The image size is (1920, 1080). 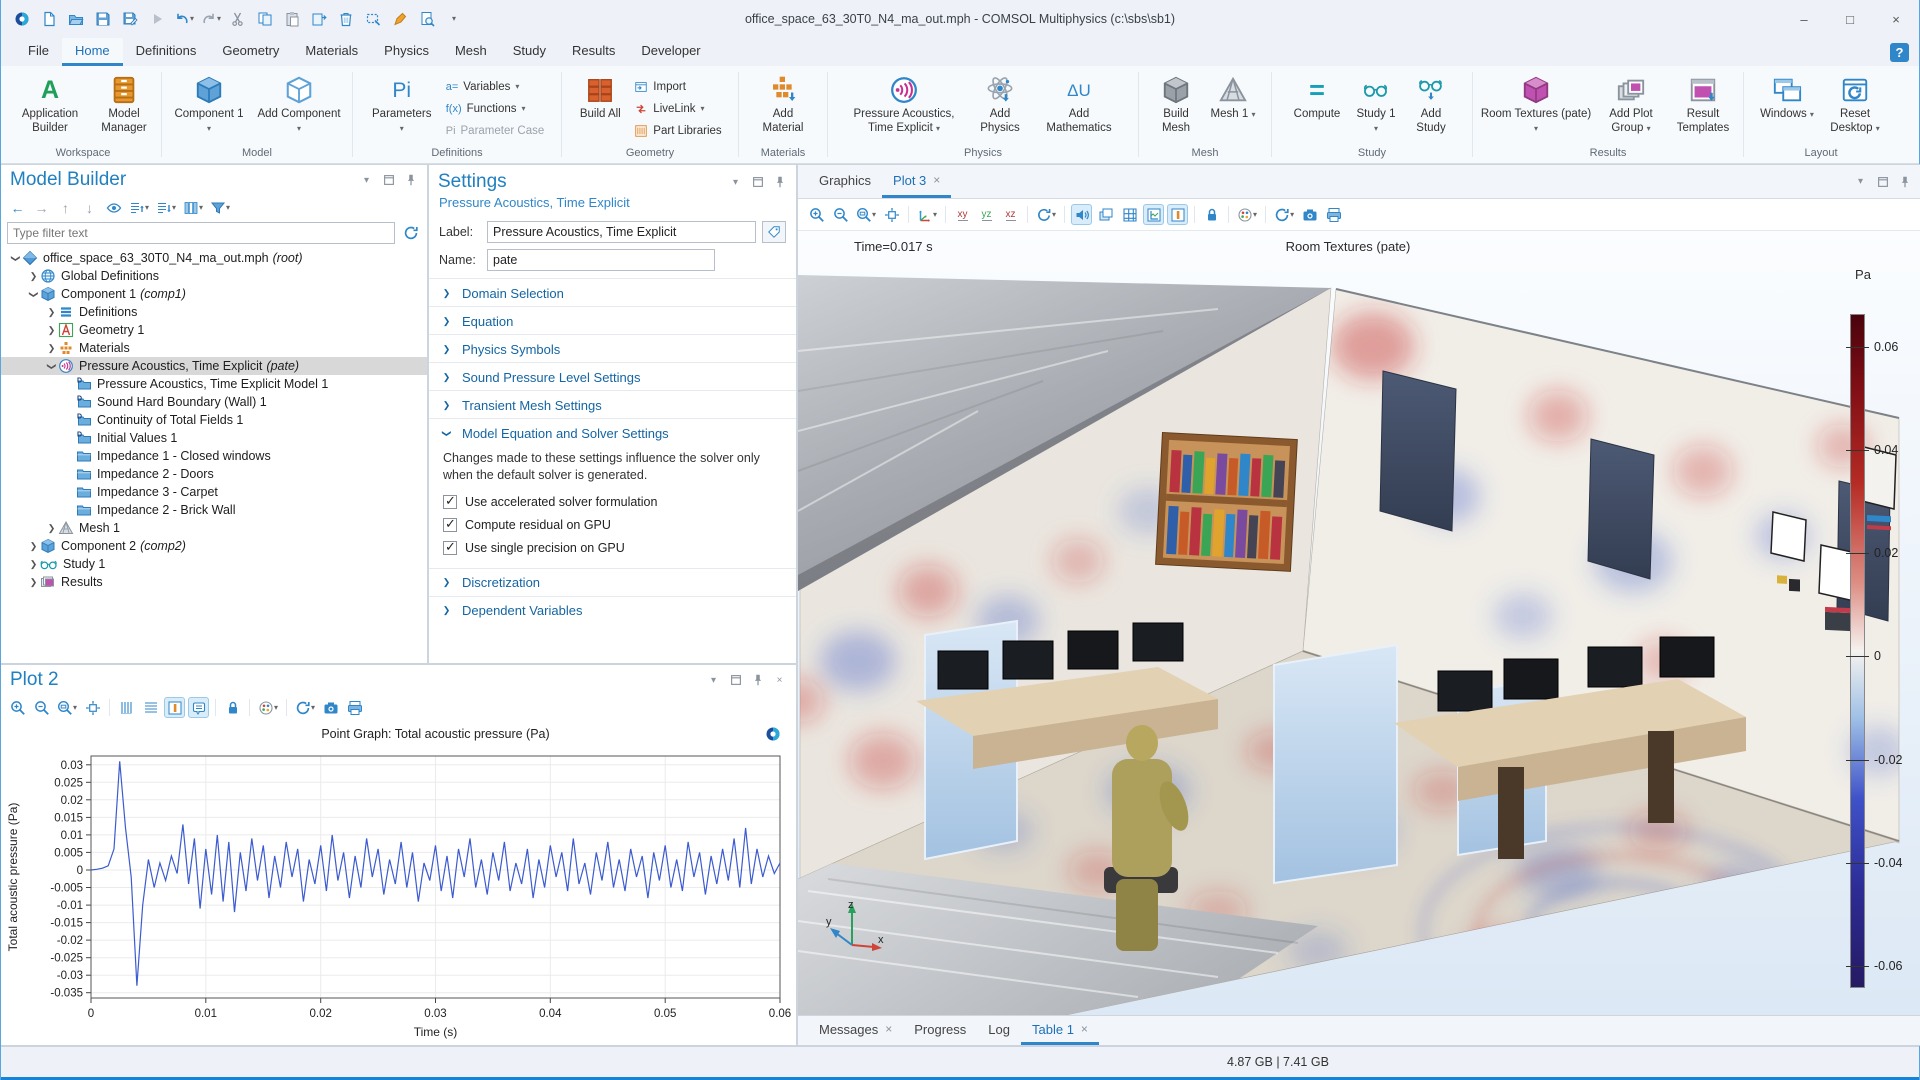 I want to click on section-transient-mesh: ❯ Transient Mesh Settings, so click(x=612, y=404).